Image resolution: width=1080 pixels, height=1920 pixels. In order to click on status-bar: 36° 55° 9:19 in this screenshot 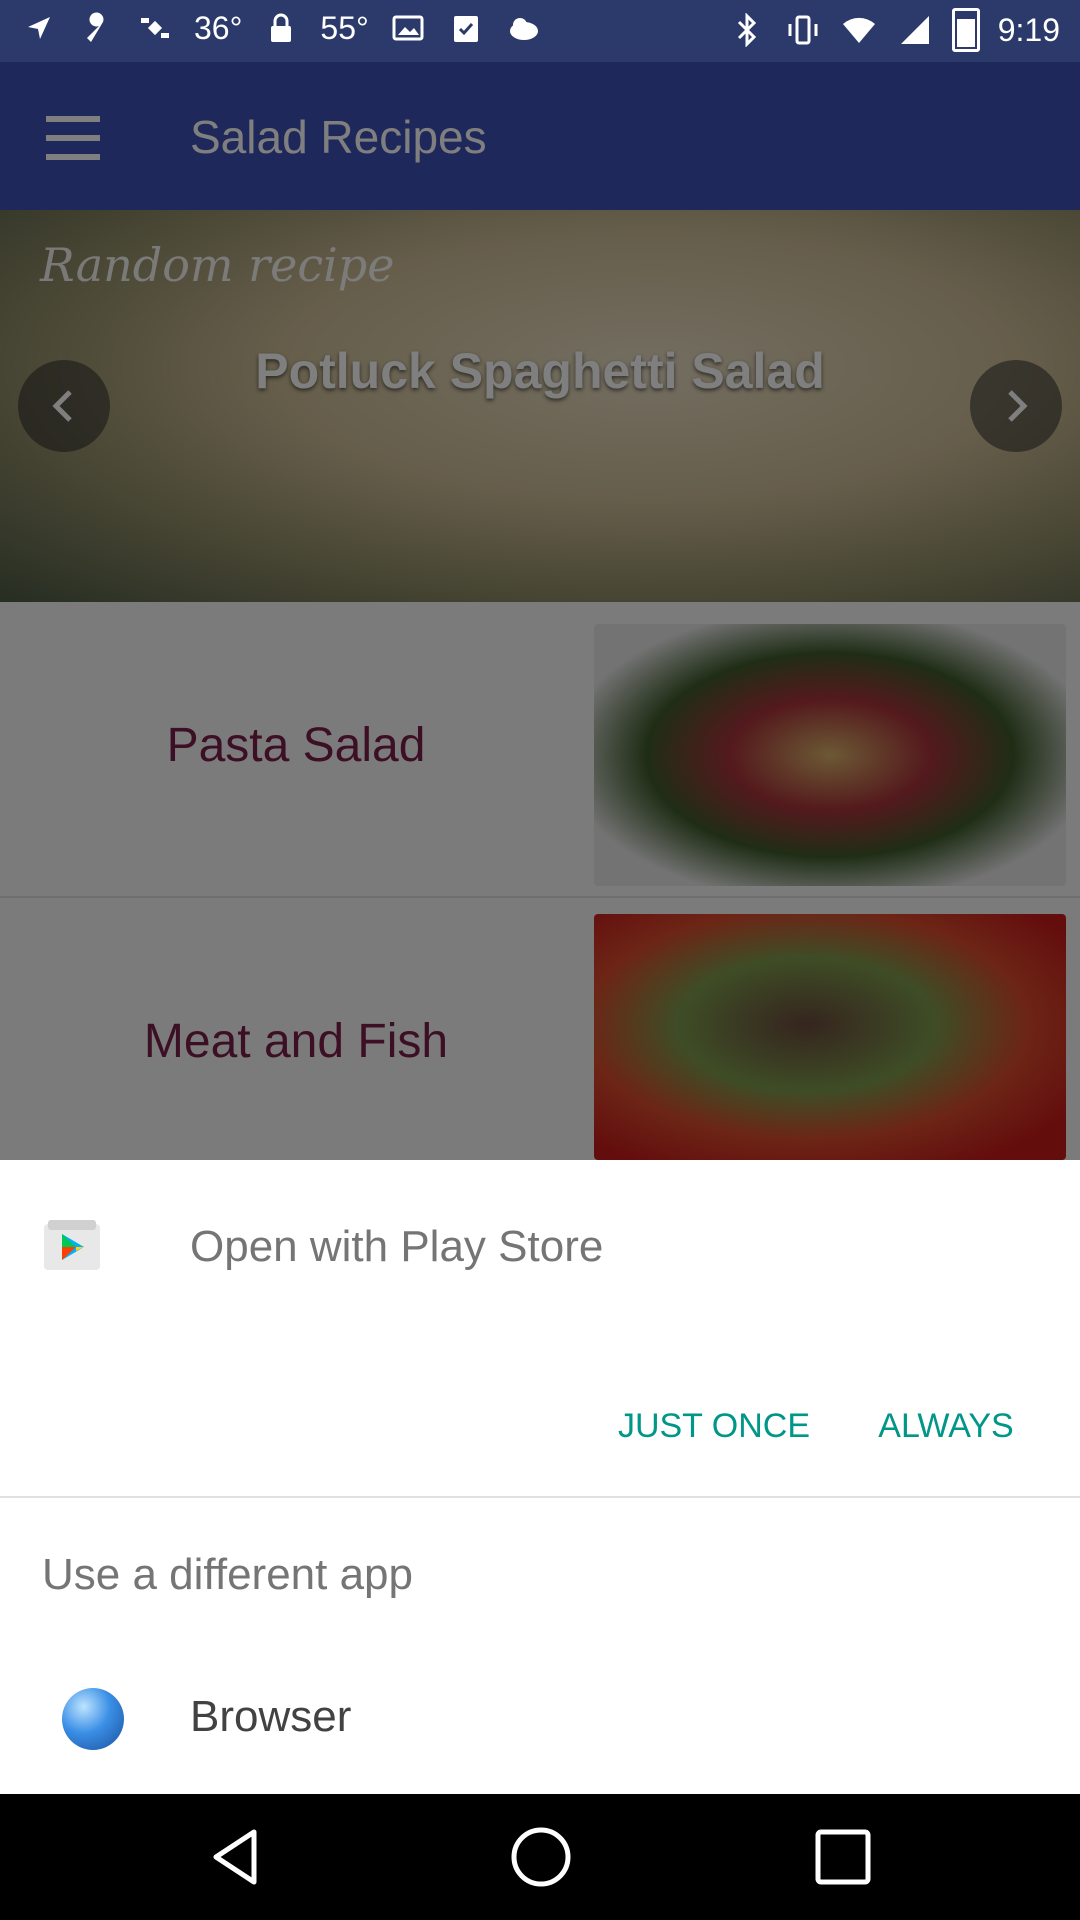, I will do `click(540, 31)`.